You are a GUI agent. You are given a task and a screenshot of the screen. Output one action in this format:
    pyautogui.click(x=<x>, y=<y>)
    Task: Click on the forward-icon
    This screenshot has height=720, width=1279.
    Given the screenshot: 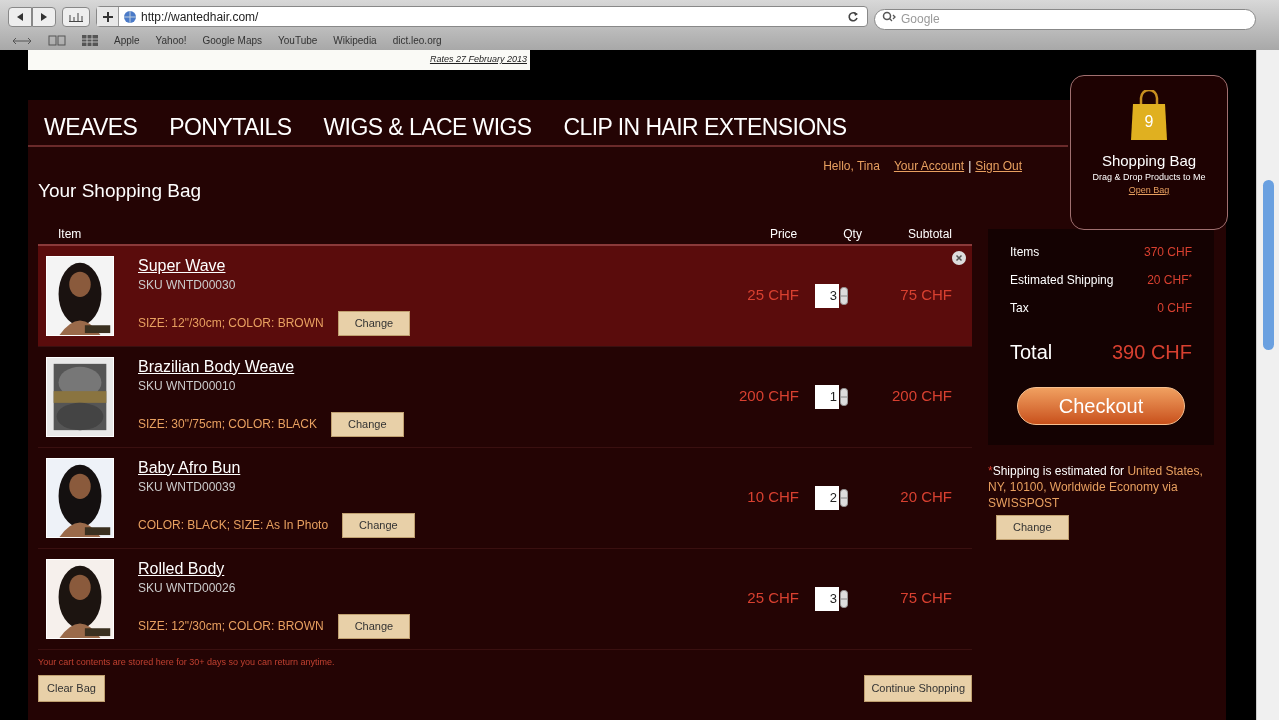 What is the action you would take?
    pyautogui.click(x=44, y=16)
    